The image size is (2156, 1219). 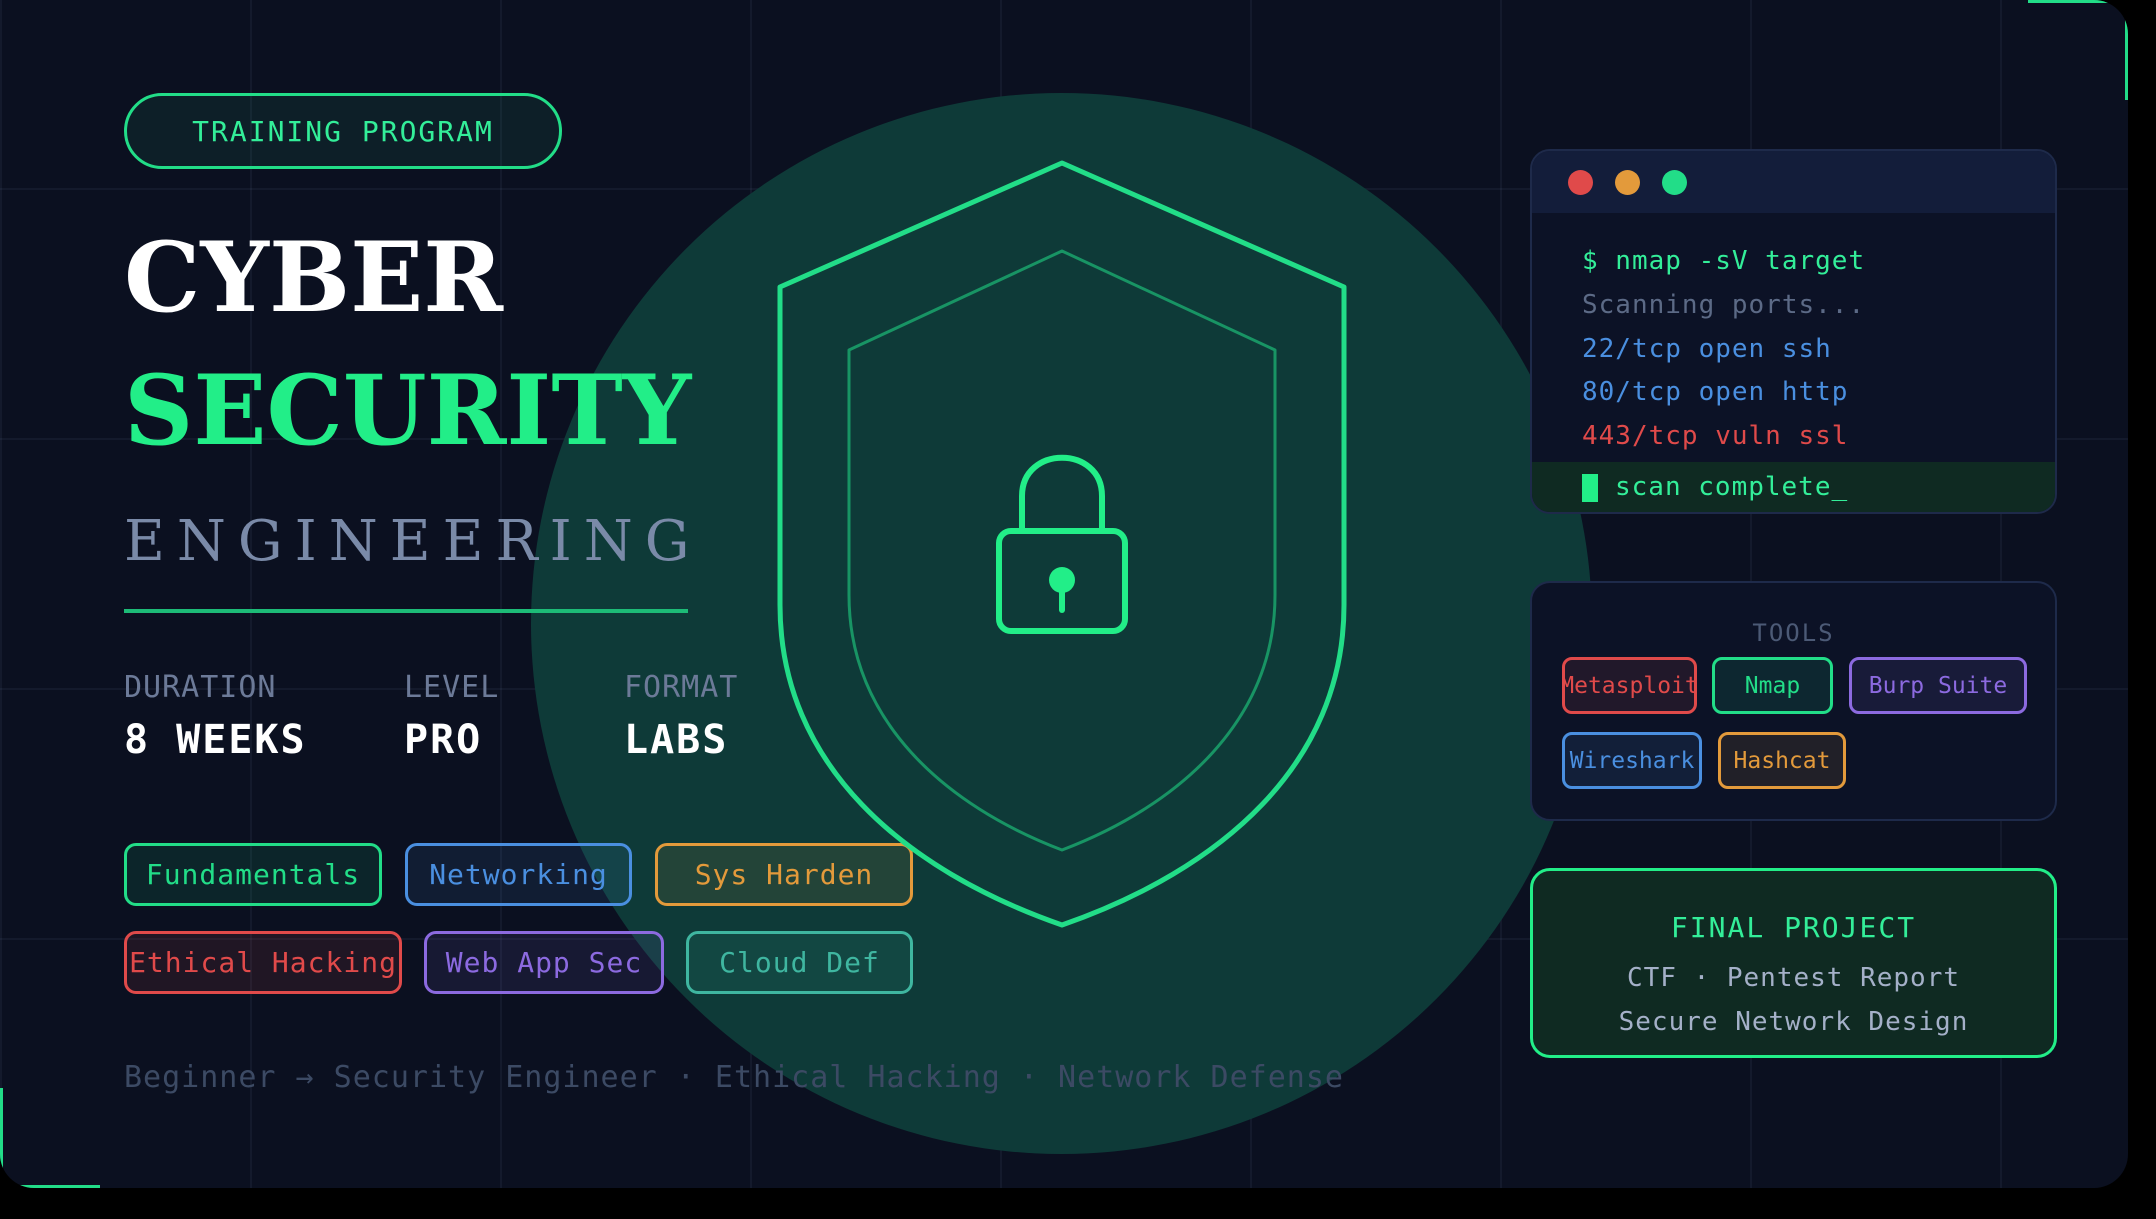 What do you see at coordinates (413, 541) in the screenshot?
I see `title-engineering: ENGINEERING` at bounding box center [413, 541].